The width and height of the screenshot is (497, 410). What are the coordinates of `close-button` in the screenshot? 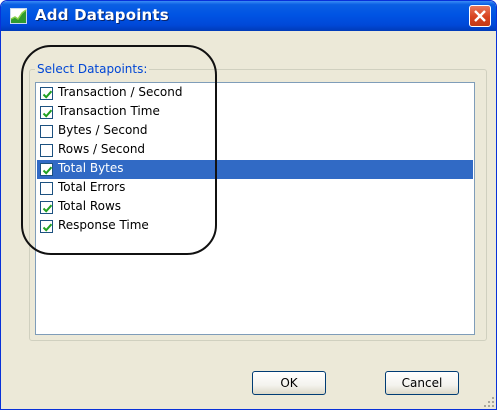 It's located at (480, 16).